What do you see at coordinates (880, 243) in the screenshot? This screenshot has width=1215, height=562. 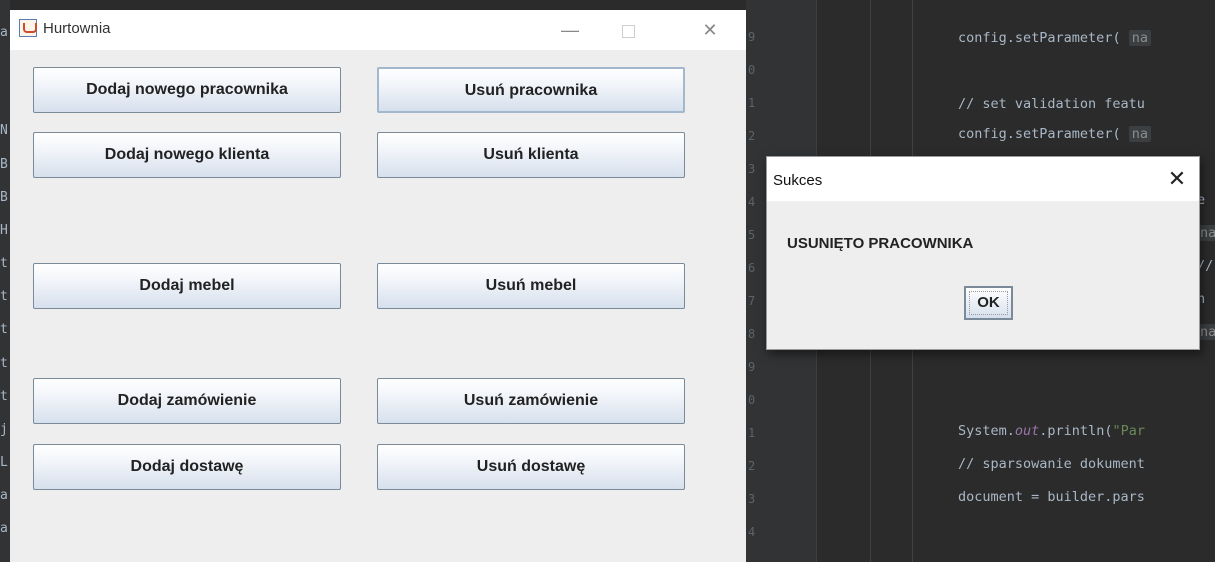 I see `dialog-message: USUNIĘTO PRACOWNIKA` at bounding box center [880, 243].